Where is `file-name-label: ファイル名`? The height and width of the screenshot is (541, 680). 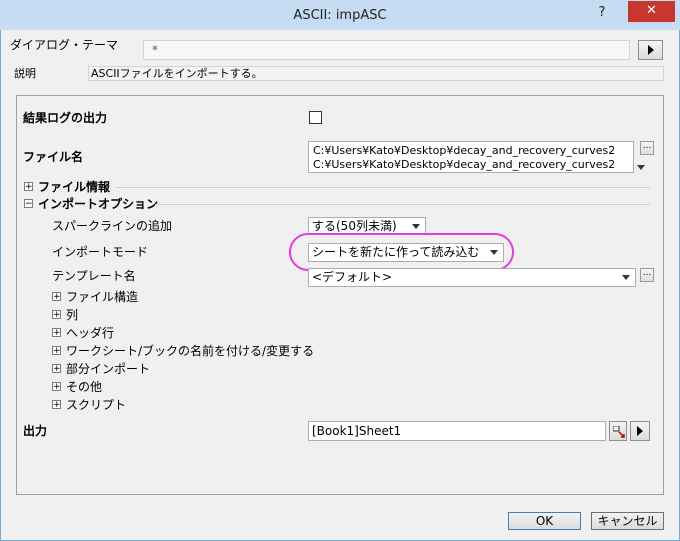
file-name-label: ファイル名 is located at coordinates (53, 157).